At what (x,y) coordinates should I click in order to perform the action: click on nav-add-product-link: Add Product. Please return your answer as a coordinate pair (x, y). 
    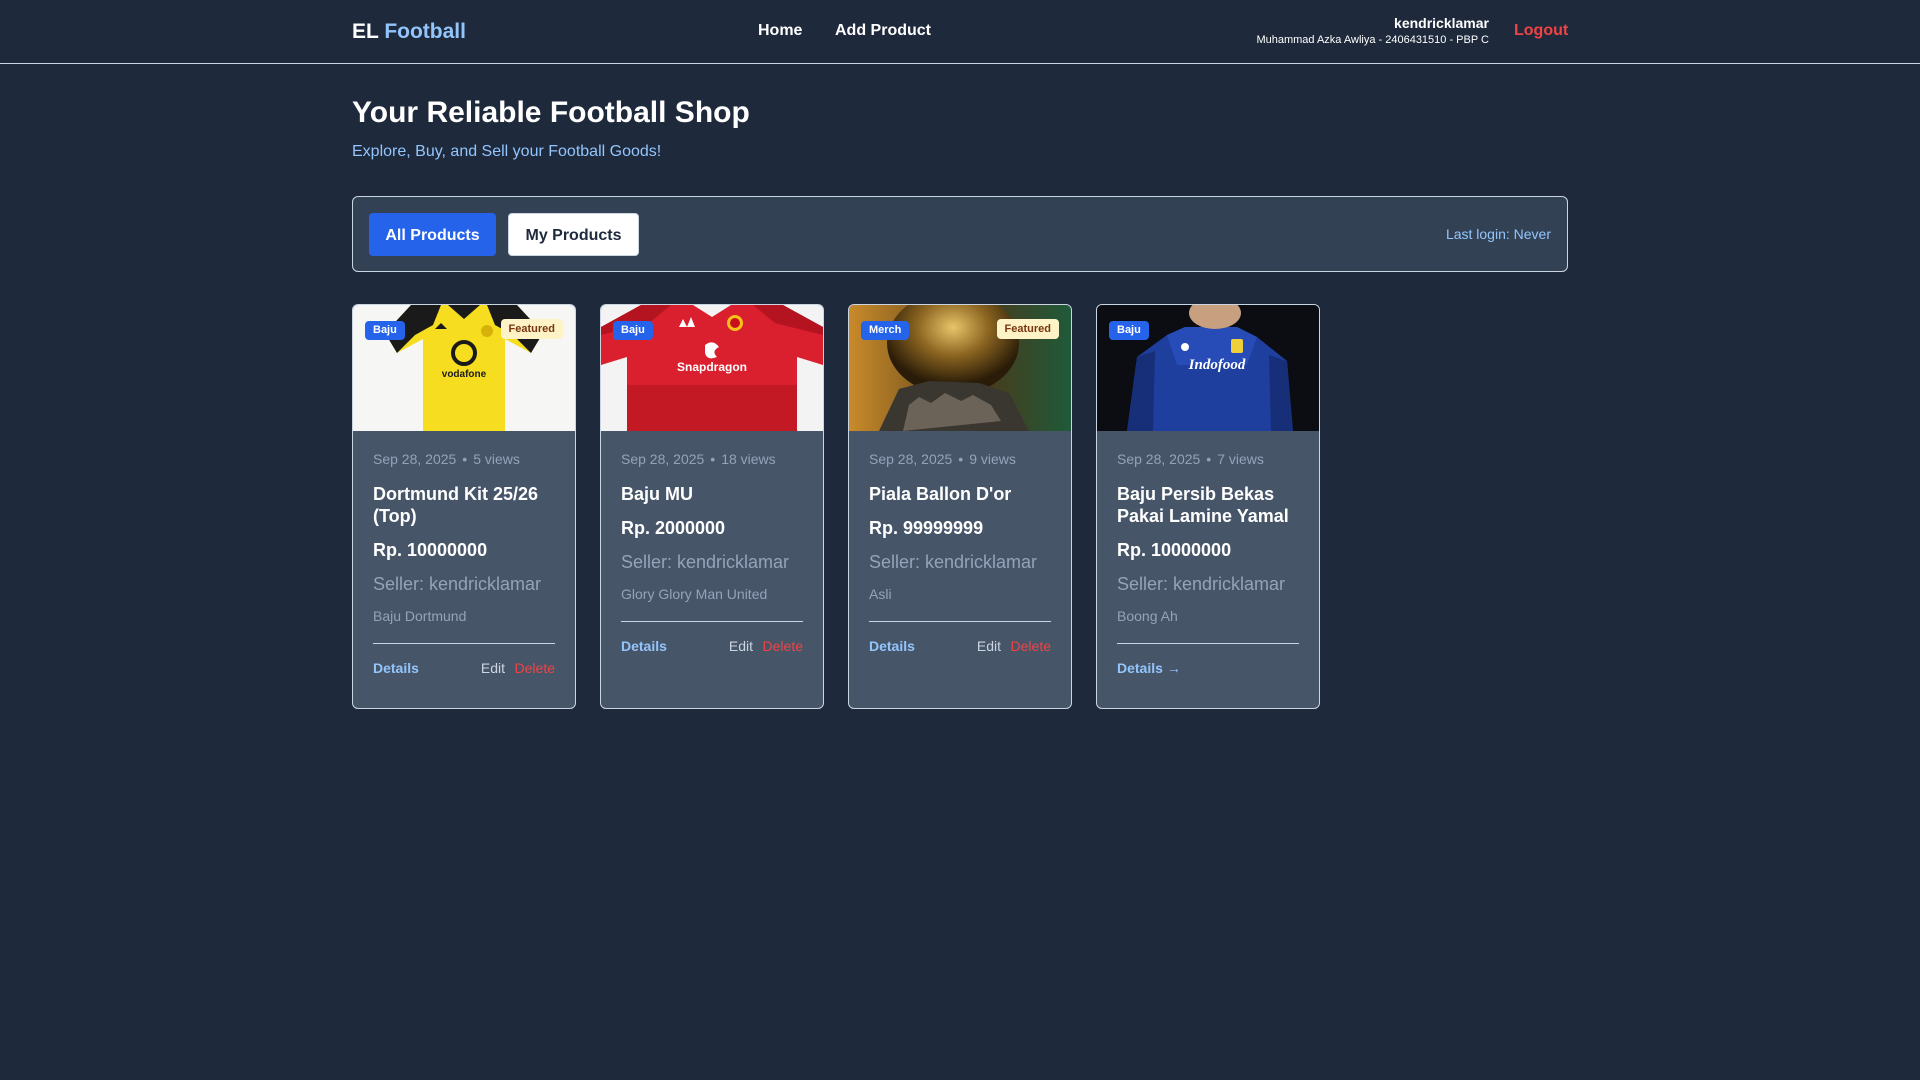
    Looking at the image, I should click on (883, 31).